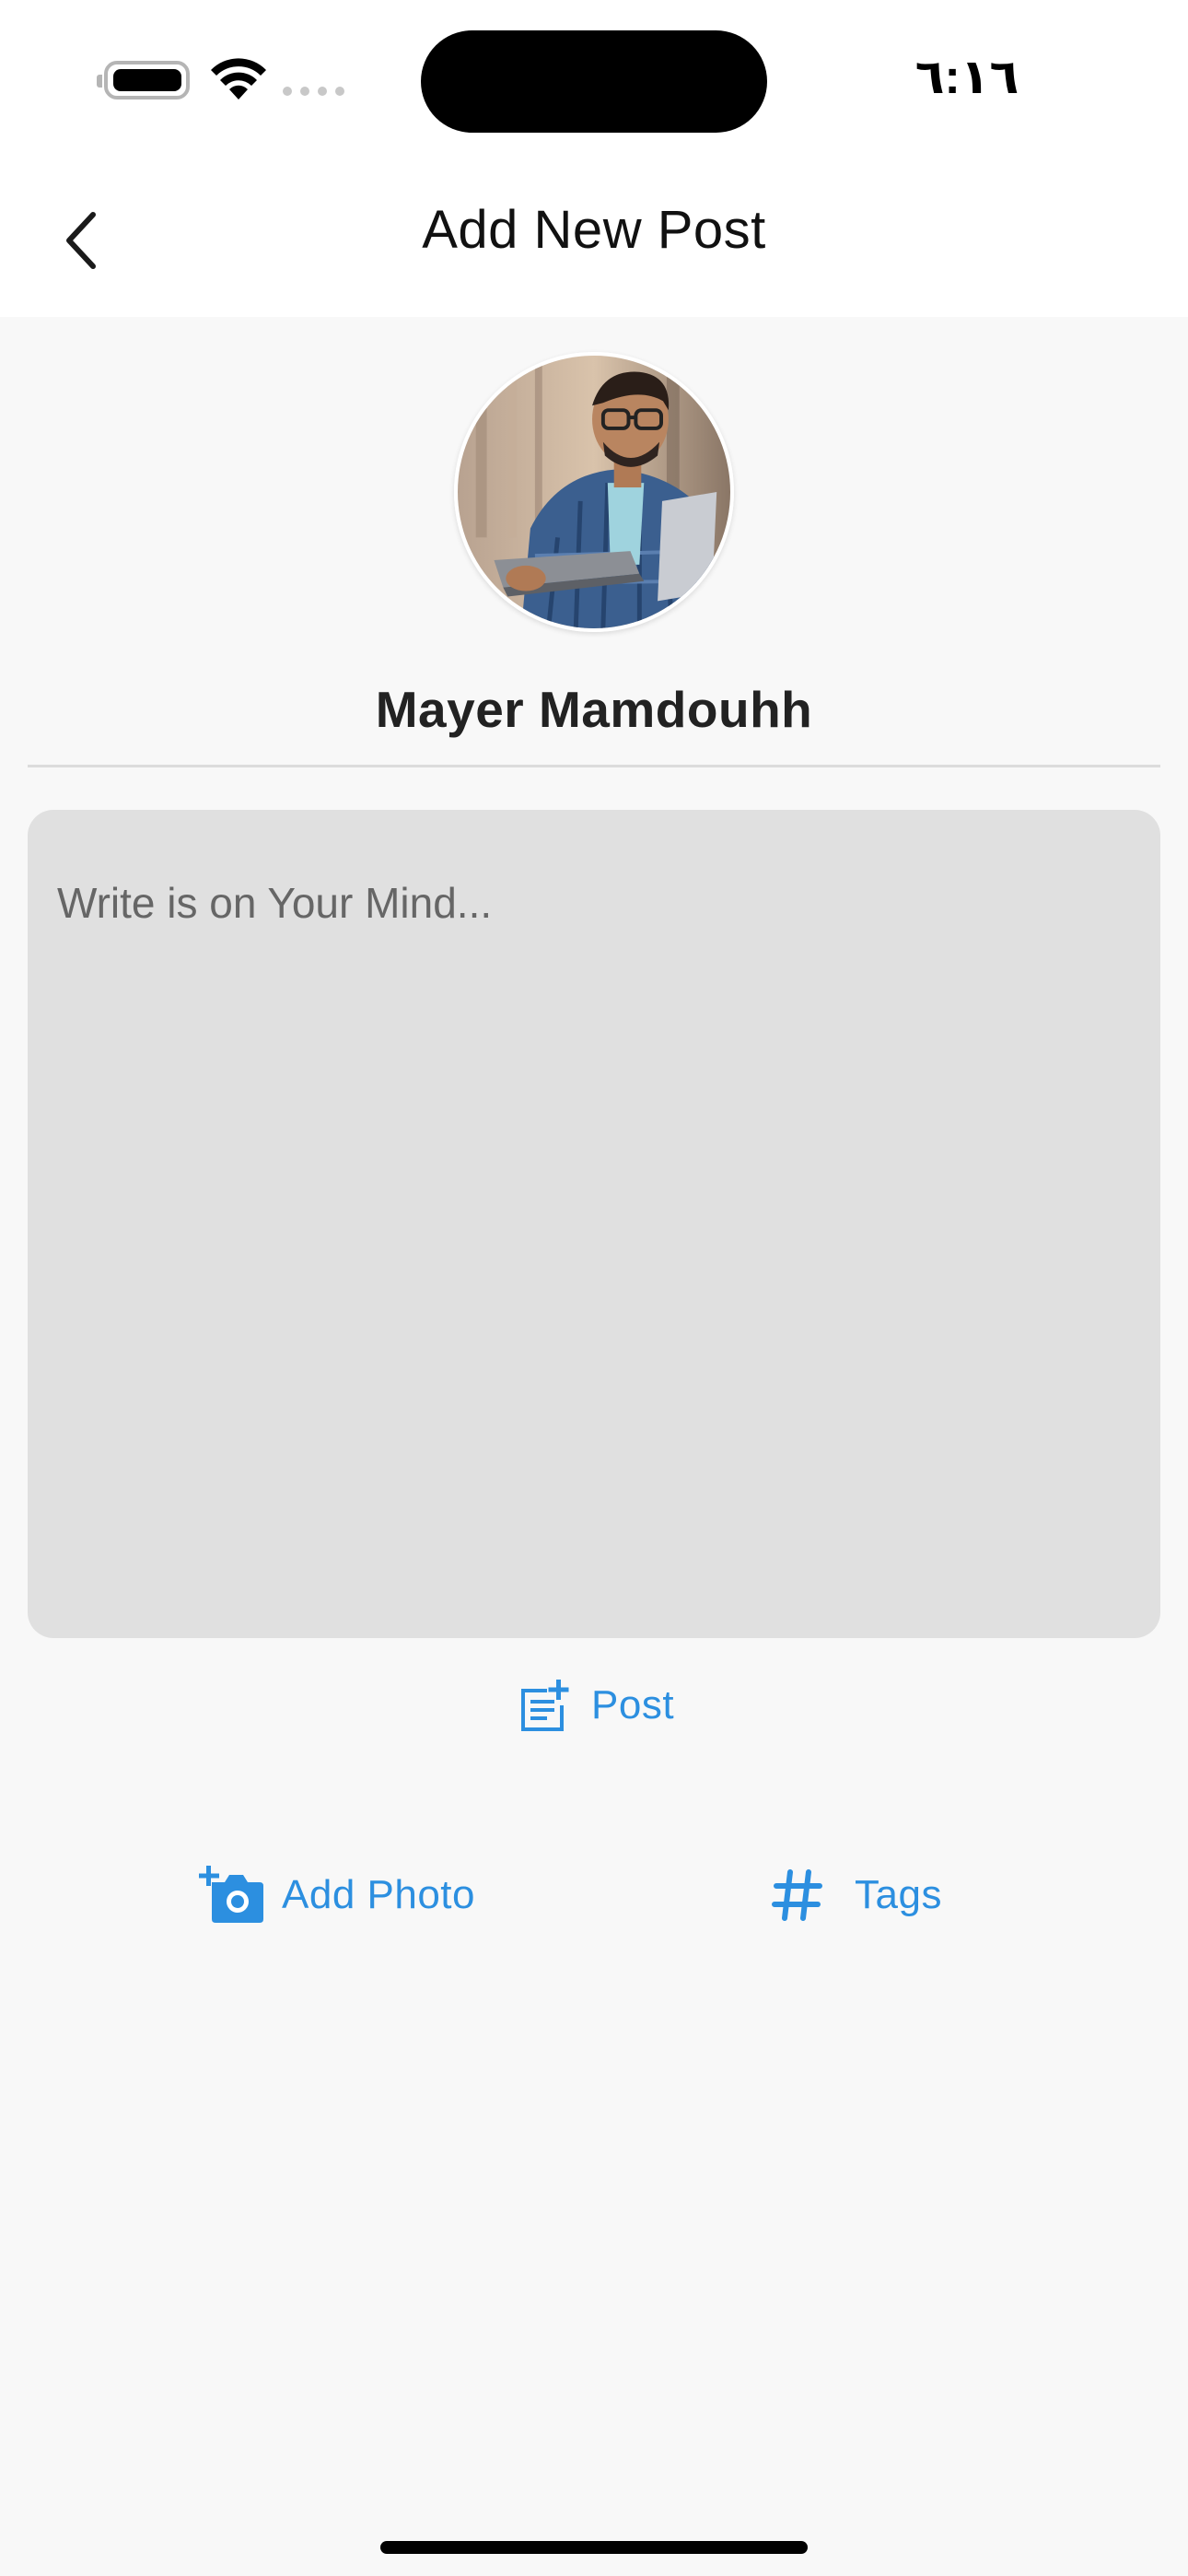  Describe the element at coordinates (232, 1895) in the screenshot. I see `add-camera-icon` at that location.